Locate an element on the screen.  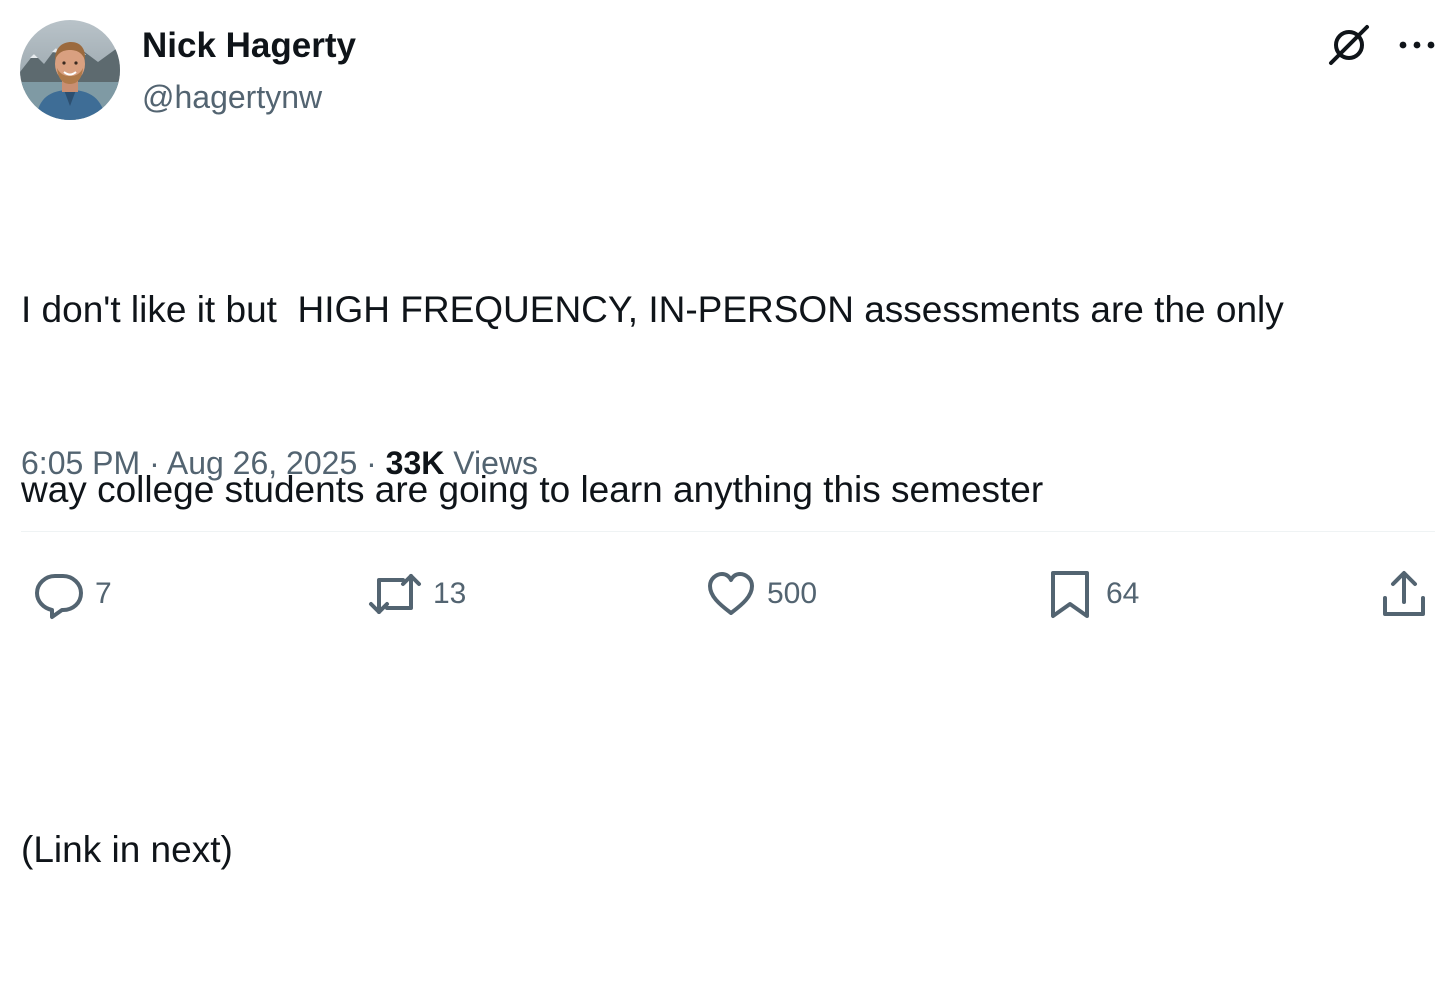
bookmark-button: 64 is located at coordinates (1091, 594).